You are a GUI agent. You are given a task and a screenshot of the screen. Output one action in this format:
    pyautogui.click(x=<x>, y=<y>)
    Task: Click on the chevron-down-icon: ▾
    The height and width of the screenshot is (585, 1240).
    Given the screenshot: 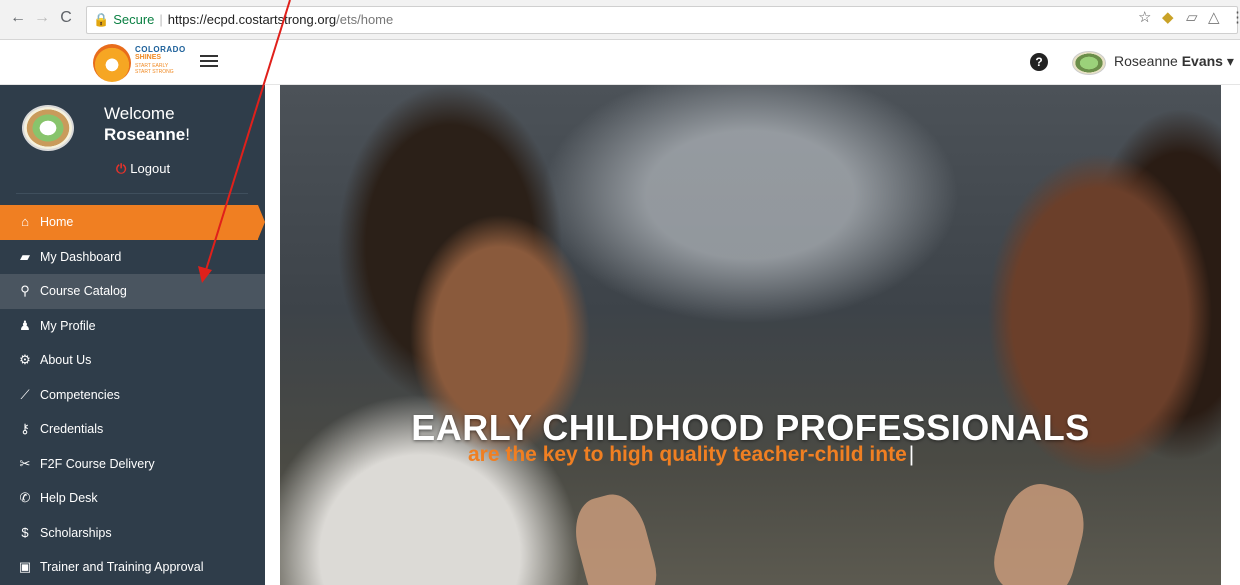 What is the action you would take?
    pyautogui.click(x=1230, y=61)
    